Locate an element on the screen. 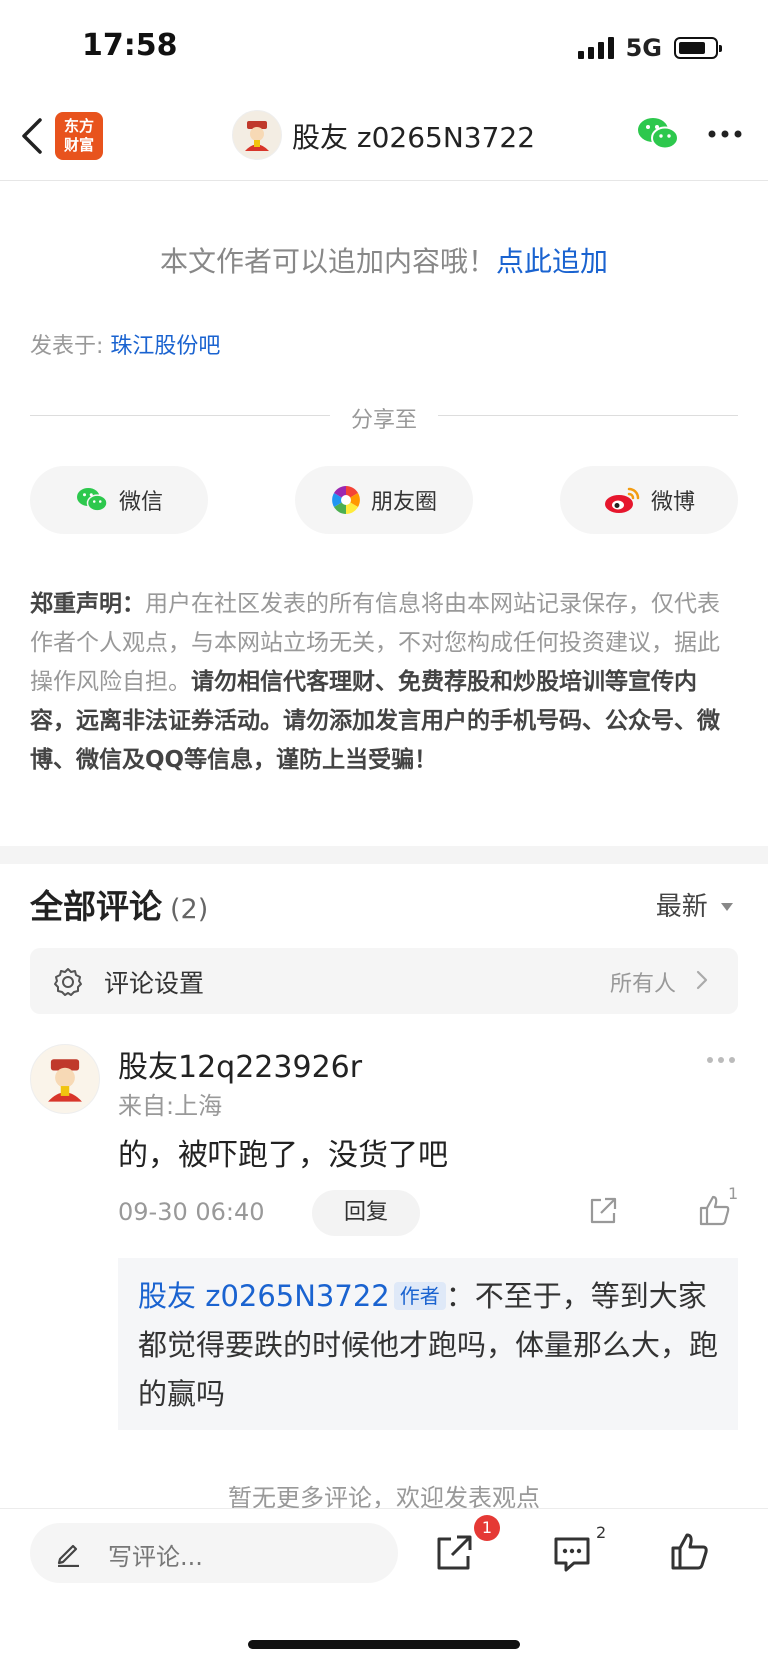 The height and width of the screenshot is (1664, 768). posted-in: 发表于: 珠江股份吧 is located at coordinates (125, 344).